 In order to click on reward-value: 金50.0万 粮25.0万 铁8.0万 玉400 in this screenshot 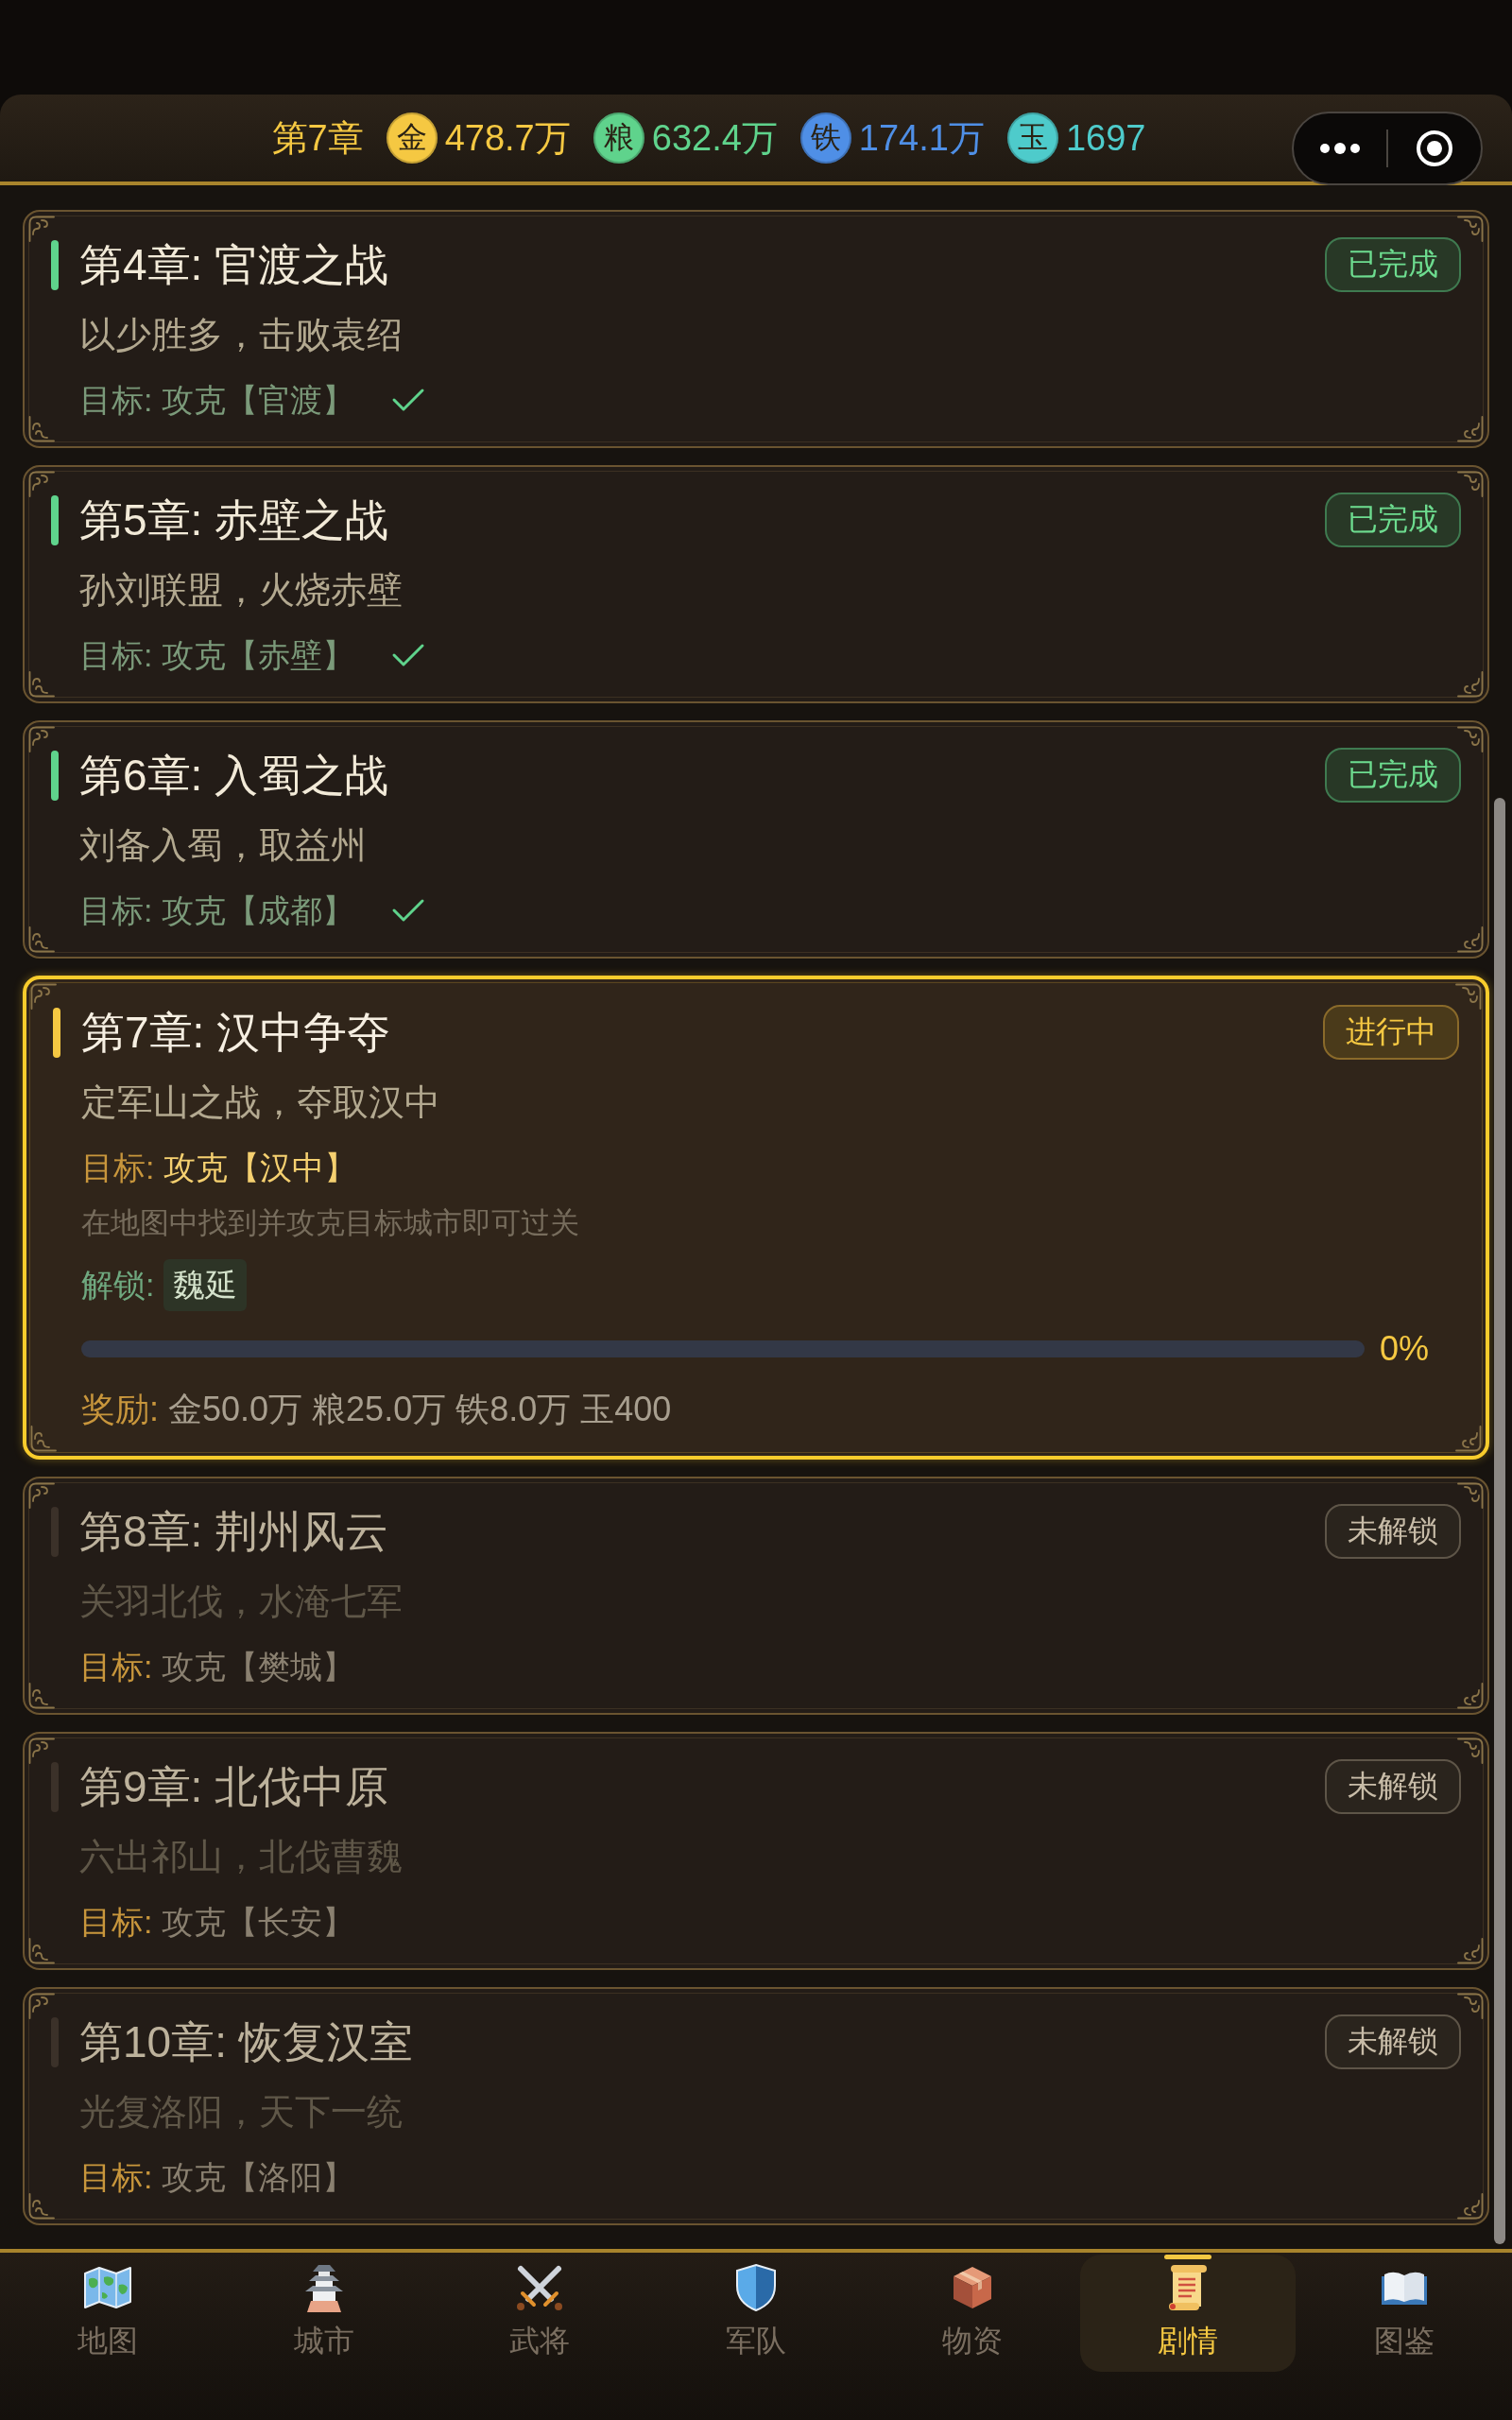, I will do `click(420, 1409)`.